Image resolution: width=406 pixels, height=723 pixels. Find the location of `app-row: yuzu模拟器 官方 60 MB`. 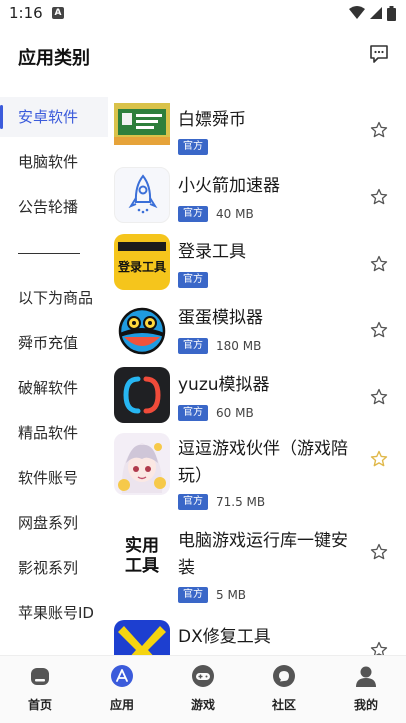

app-row: yuzu模拟器 官方 60 MB is located at coordinates (257, 395).